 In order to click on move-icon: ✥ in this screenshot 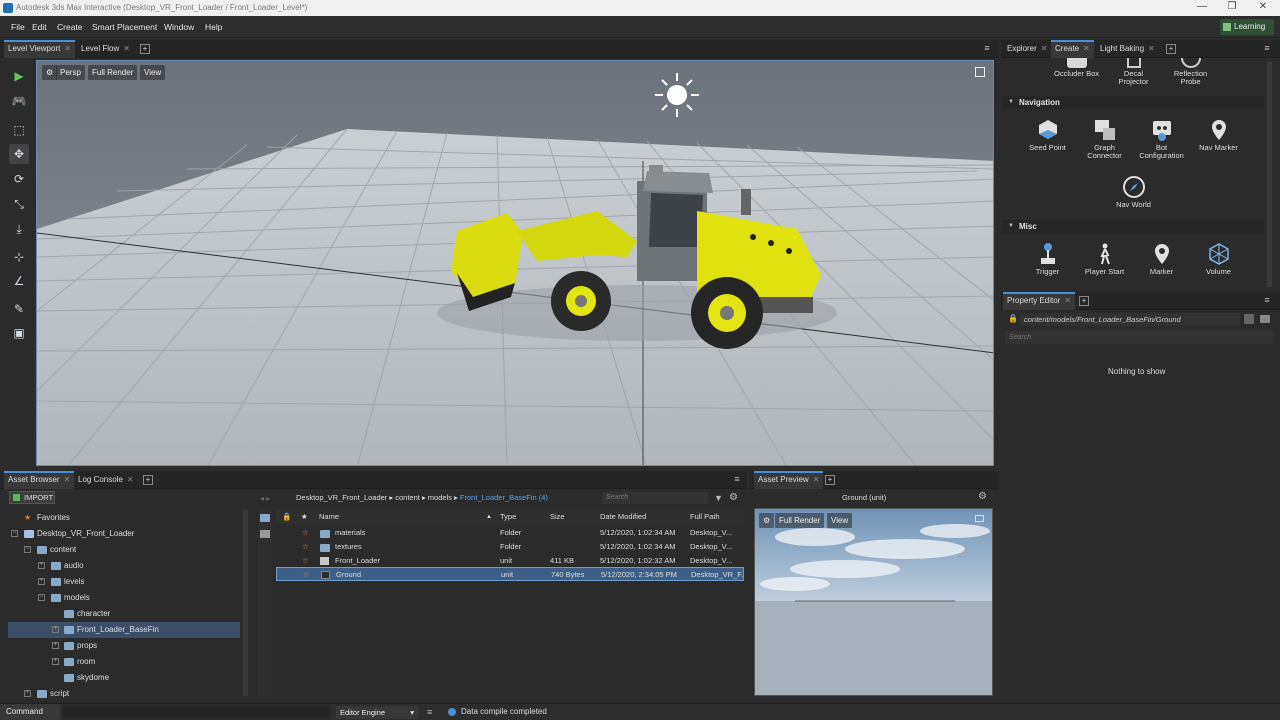, I will do `click(19, 154)`.